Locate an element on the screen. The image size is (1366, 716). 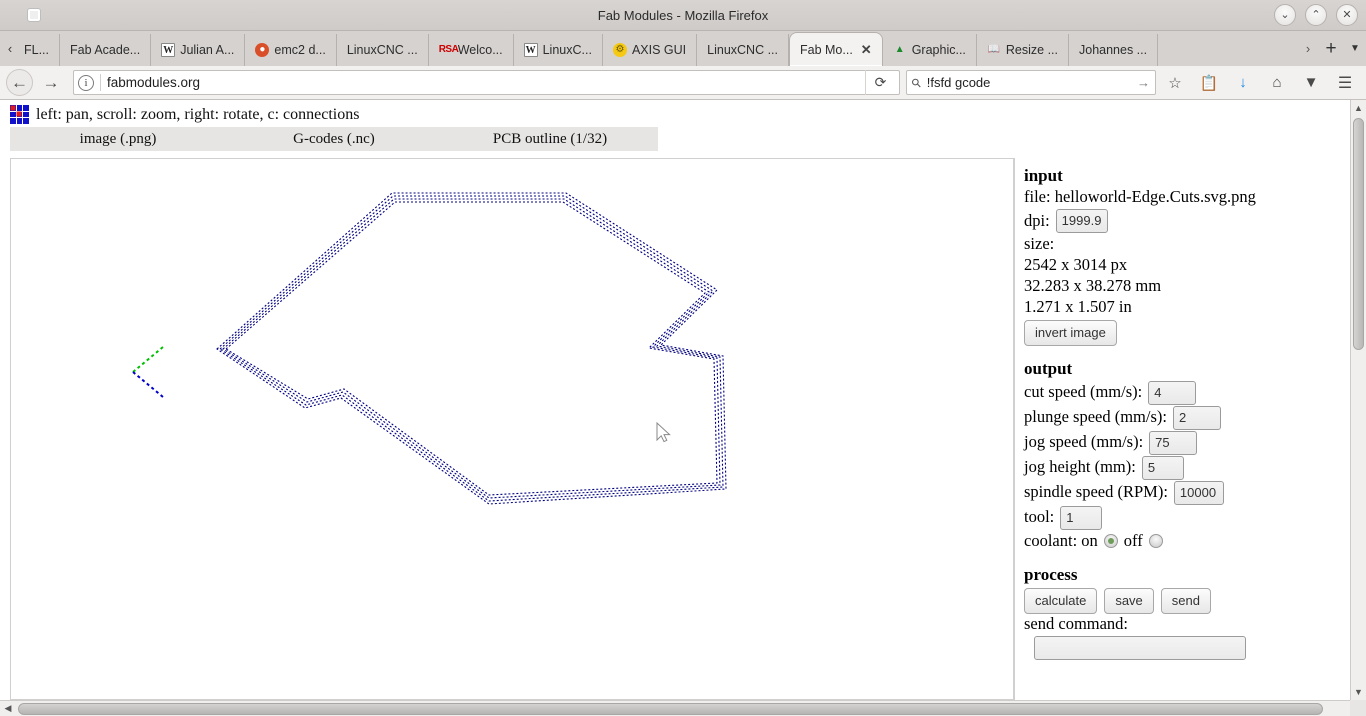
vertical-scroll-thumb is located at coordinates (1358, 234).